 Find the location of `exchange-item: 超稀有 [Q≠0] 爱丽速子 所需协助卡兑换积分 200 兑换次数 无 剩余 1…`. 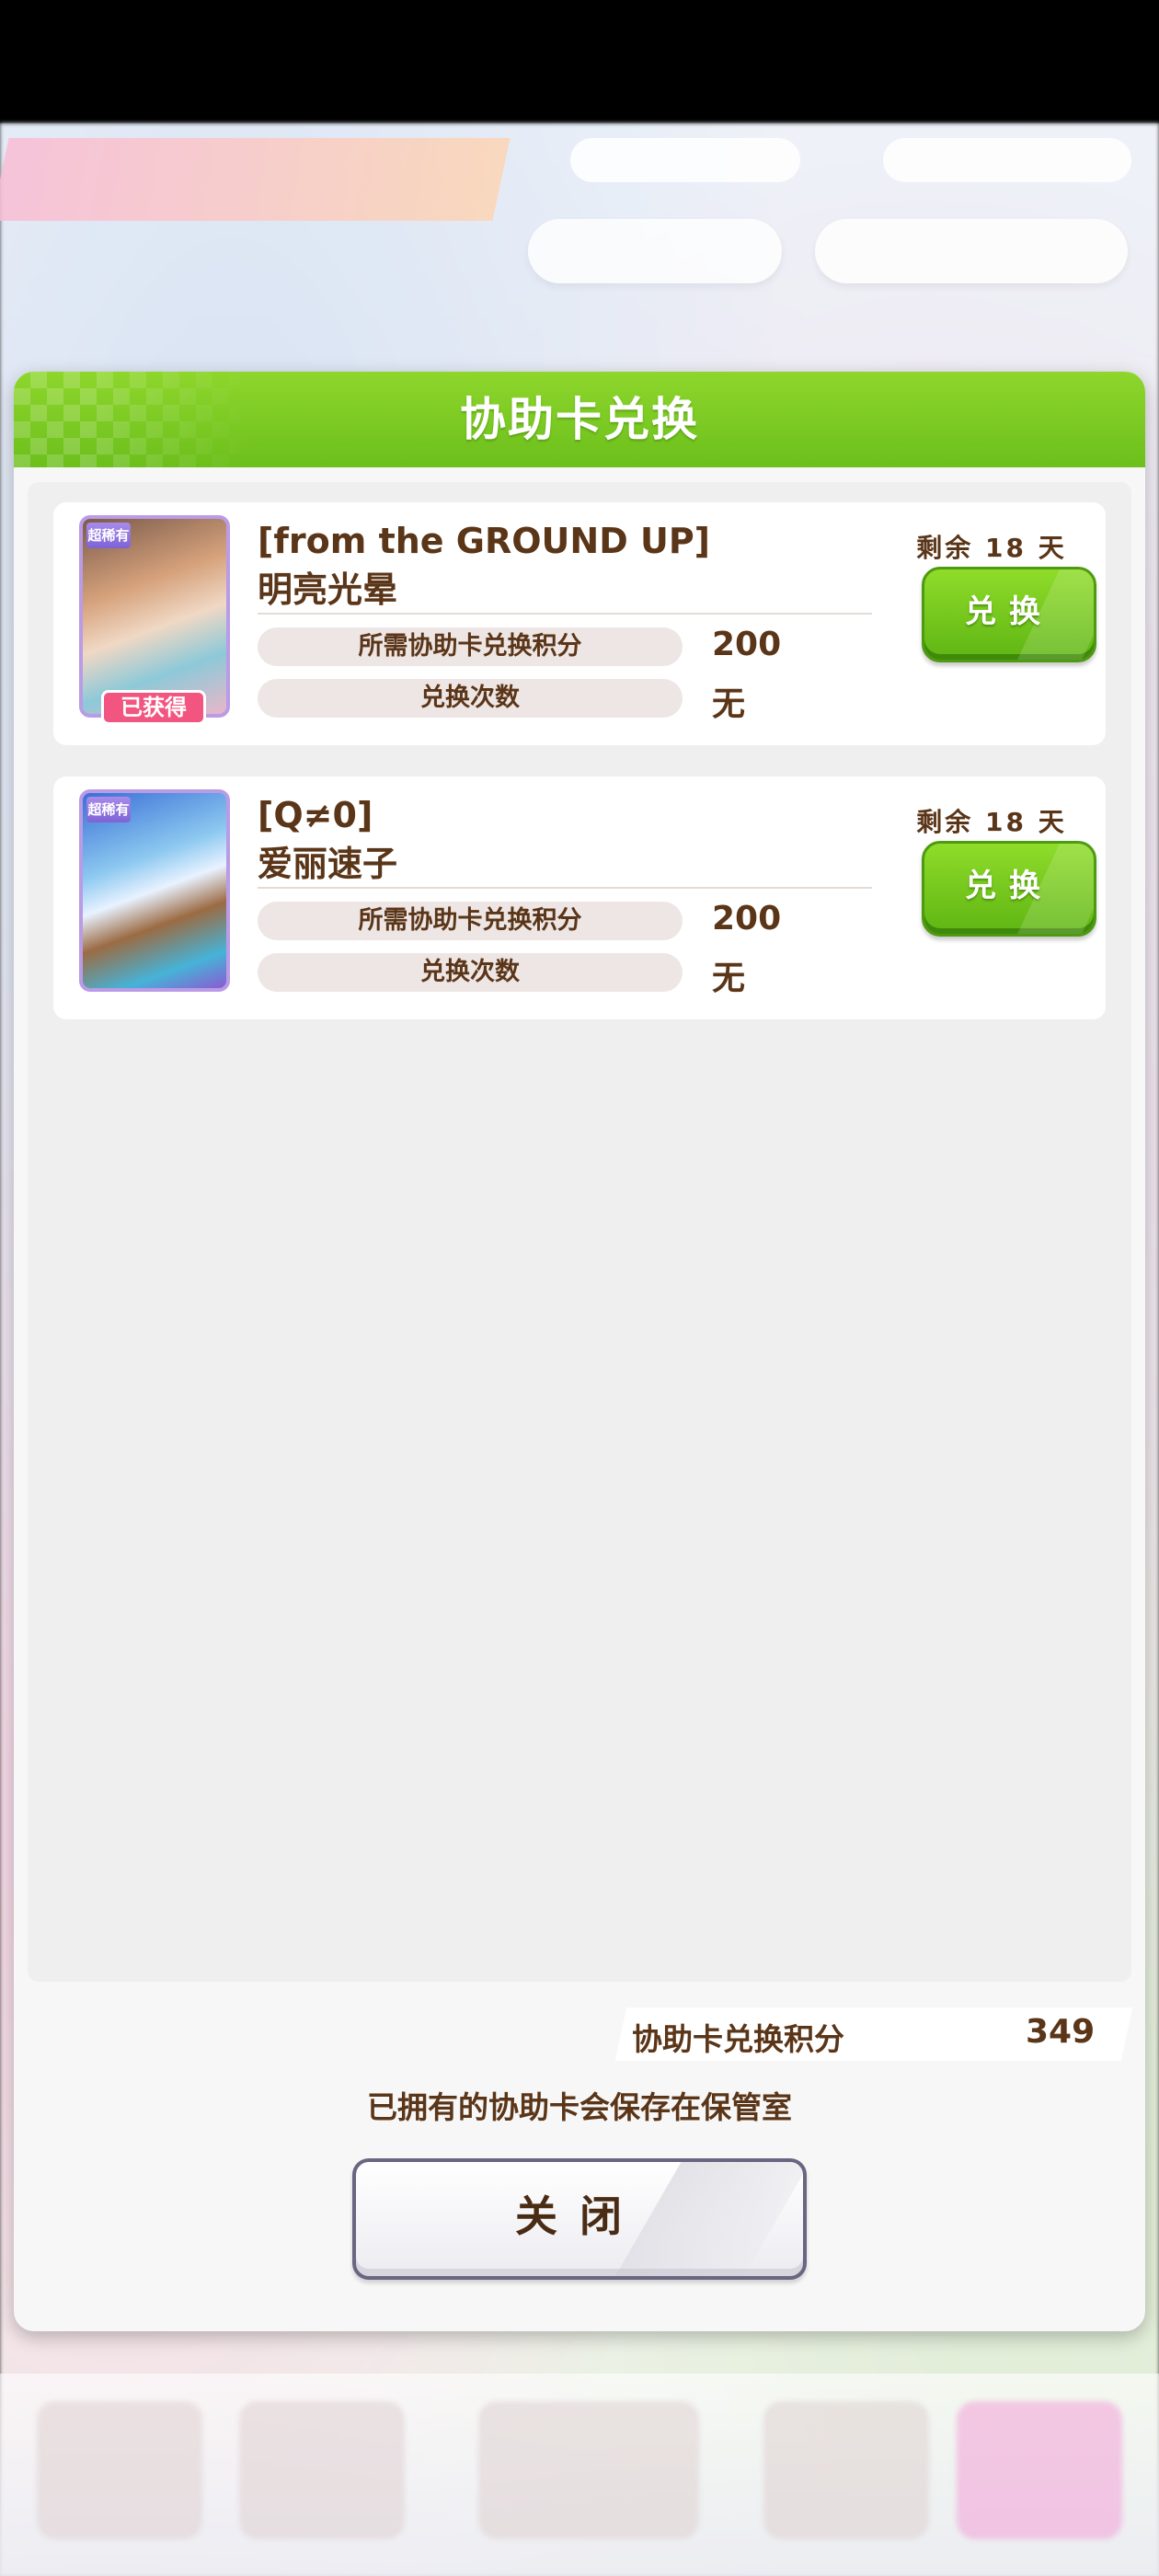

exchange-item: 超稀有 [Q≠0] 爱丽速子 所需协助卡兑换积分 200 兑换次数 无 剩余 1… is located at coordinates (579, 897).